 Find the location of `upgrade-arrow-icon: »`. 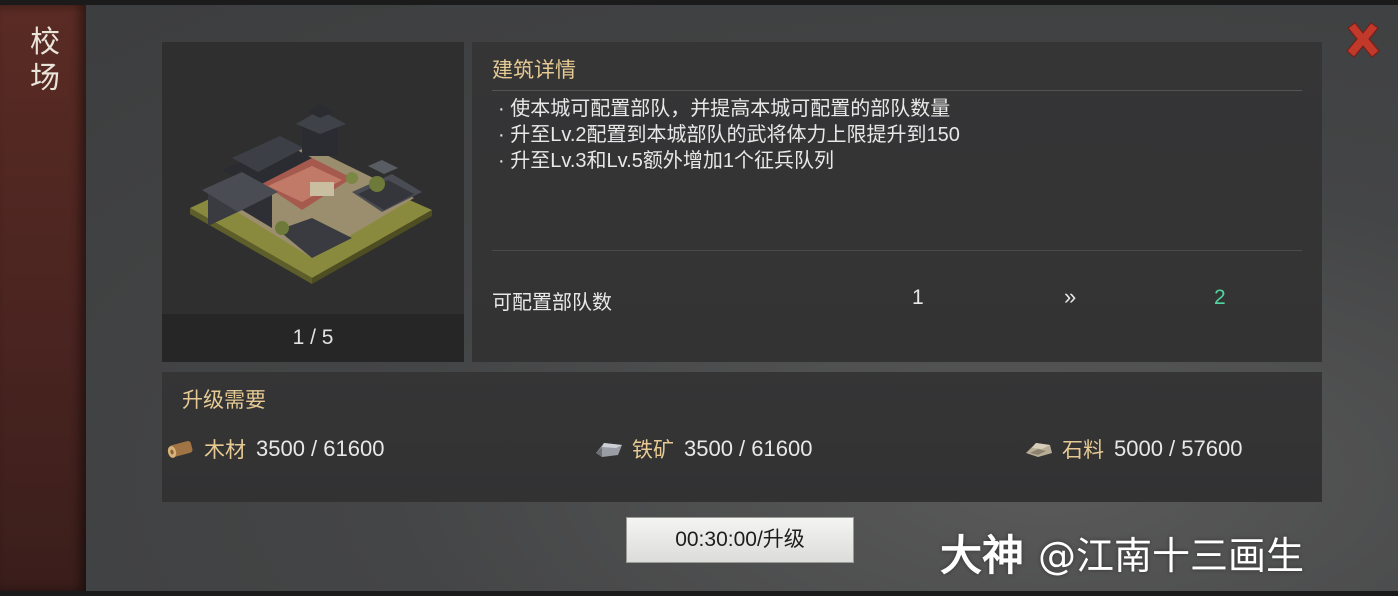

upgrade-arrow-icon: » is located at coordinates (1070, 296).